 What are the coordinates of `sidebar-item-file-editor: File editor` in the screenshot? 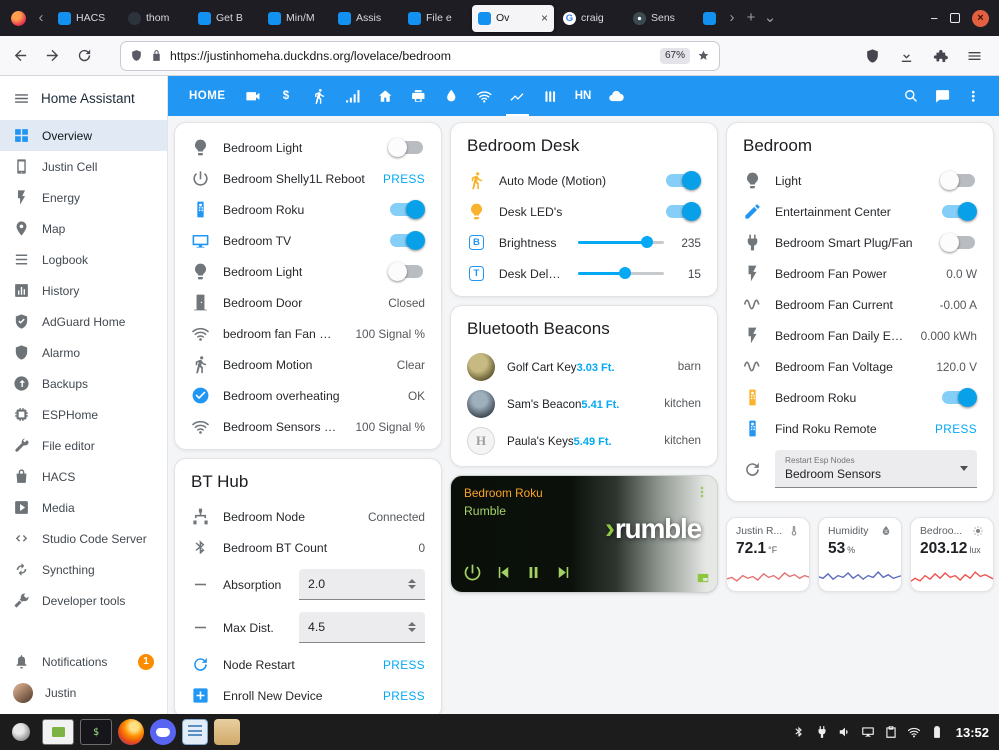 It's located at (83, 445).